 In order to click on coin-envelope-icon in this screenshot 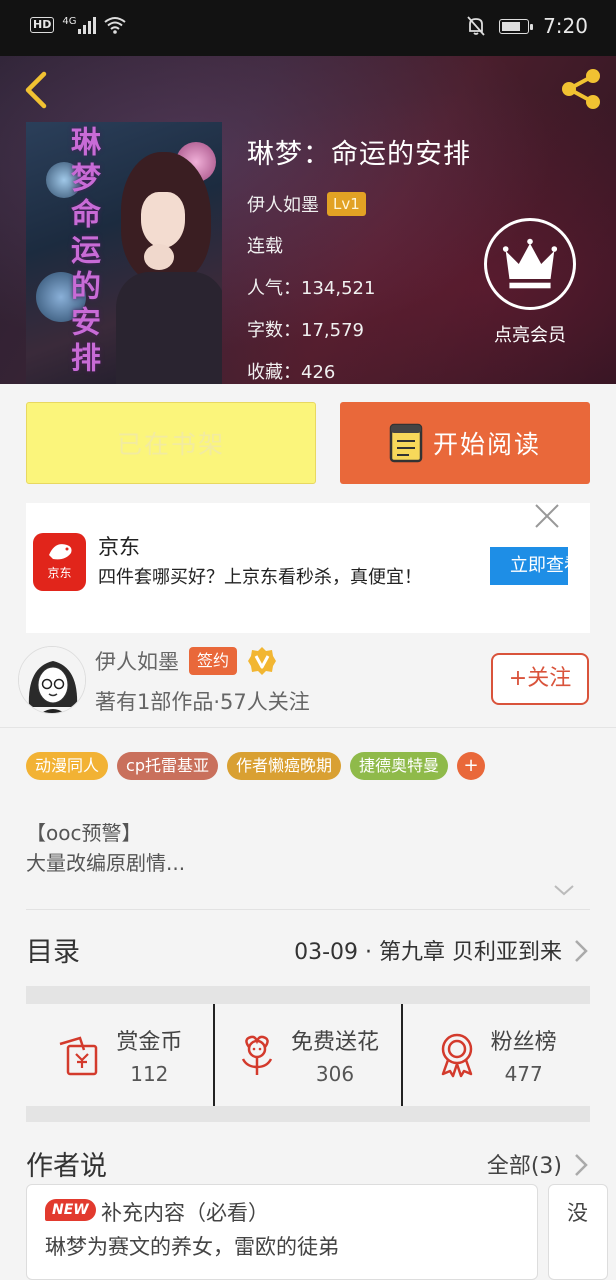, I will do `click(78, 1056)`.